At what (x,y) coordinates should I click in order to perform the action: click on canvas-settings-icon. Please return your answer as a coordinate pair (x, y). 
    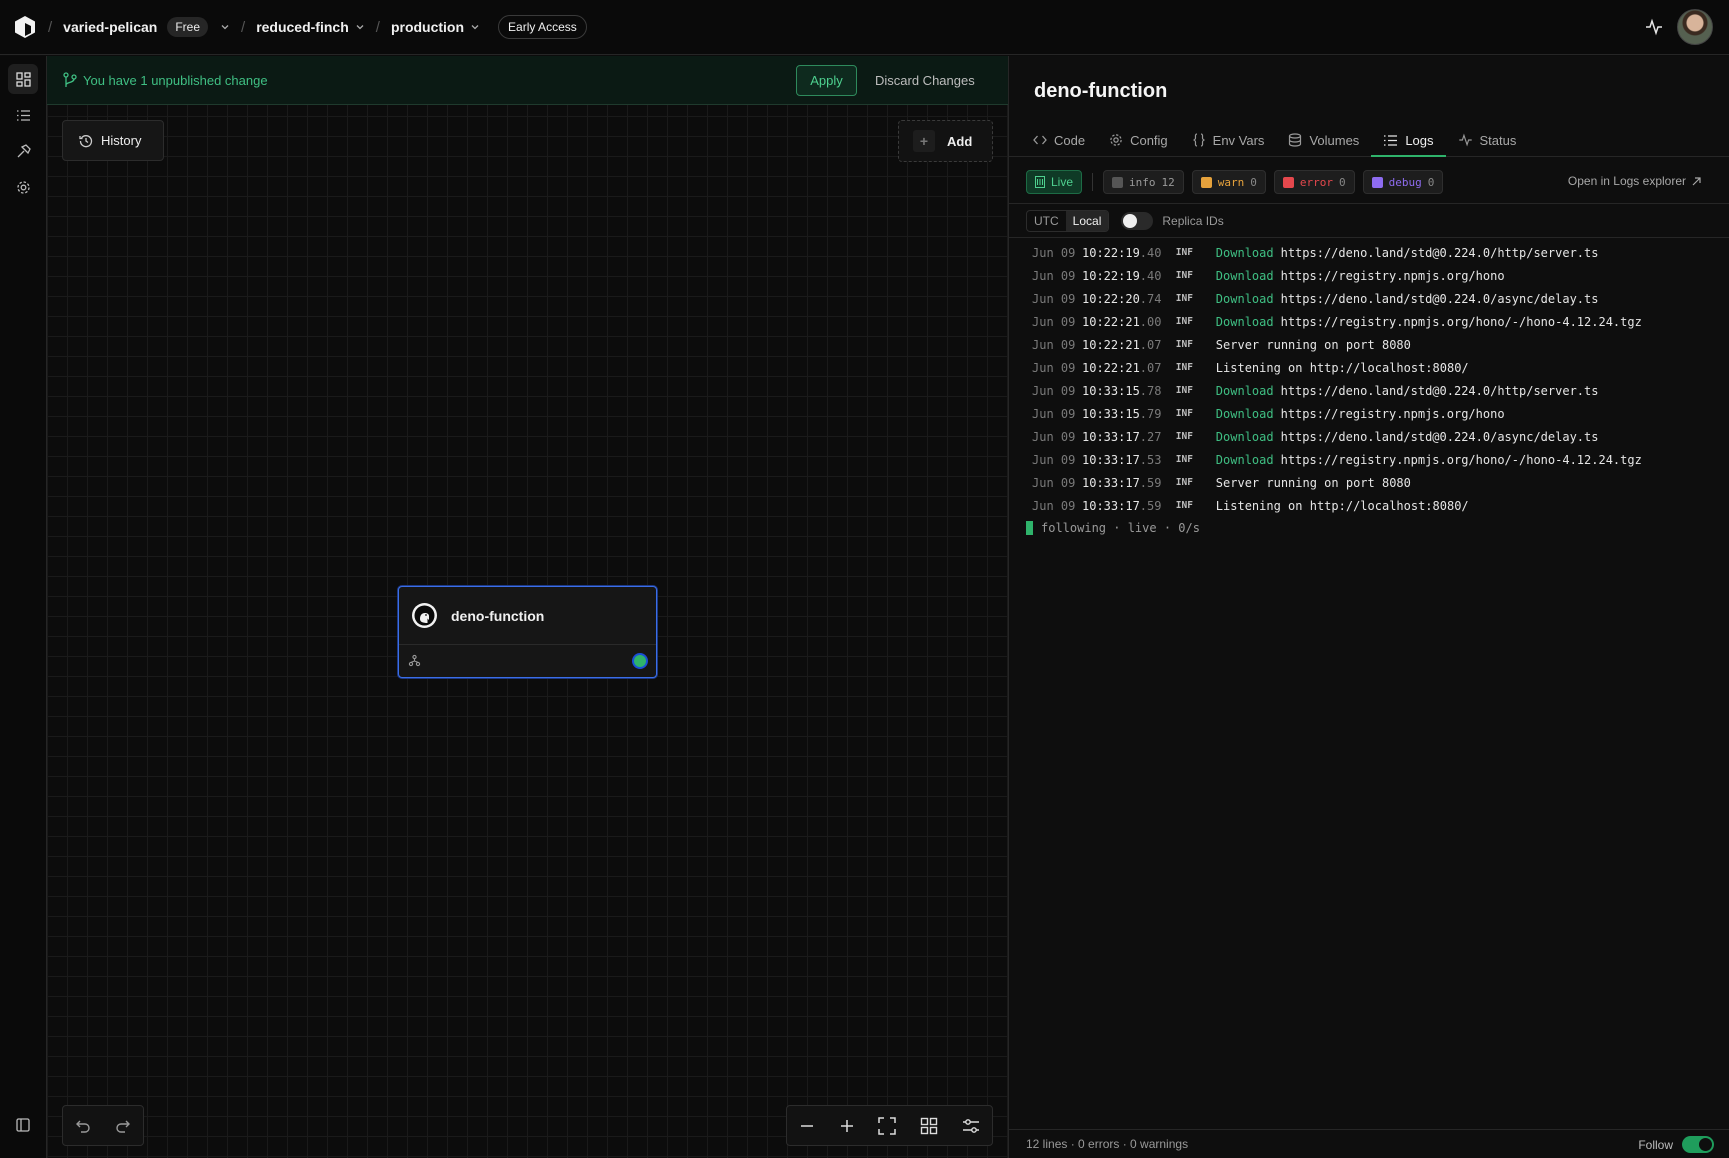
    Looking at the image, I should click on (971, 1126).